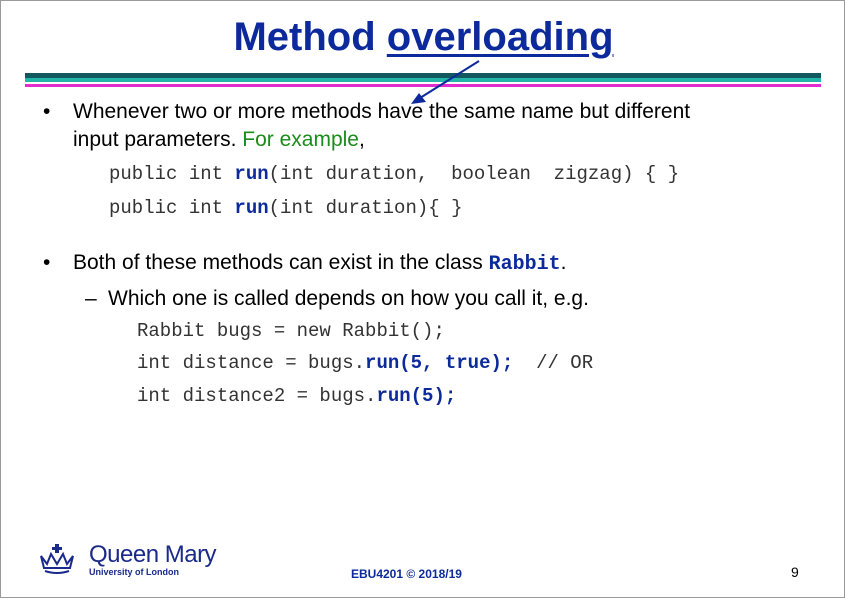 This screenshot has height=599, width=845. What do you see at coordinates (553, 363) in the screenshot?
I see `code-post: // OR` at bounding box center [553, 363].